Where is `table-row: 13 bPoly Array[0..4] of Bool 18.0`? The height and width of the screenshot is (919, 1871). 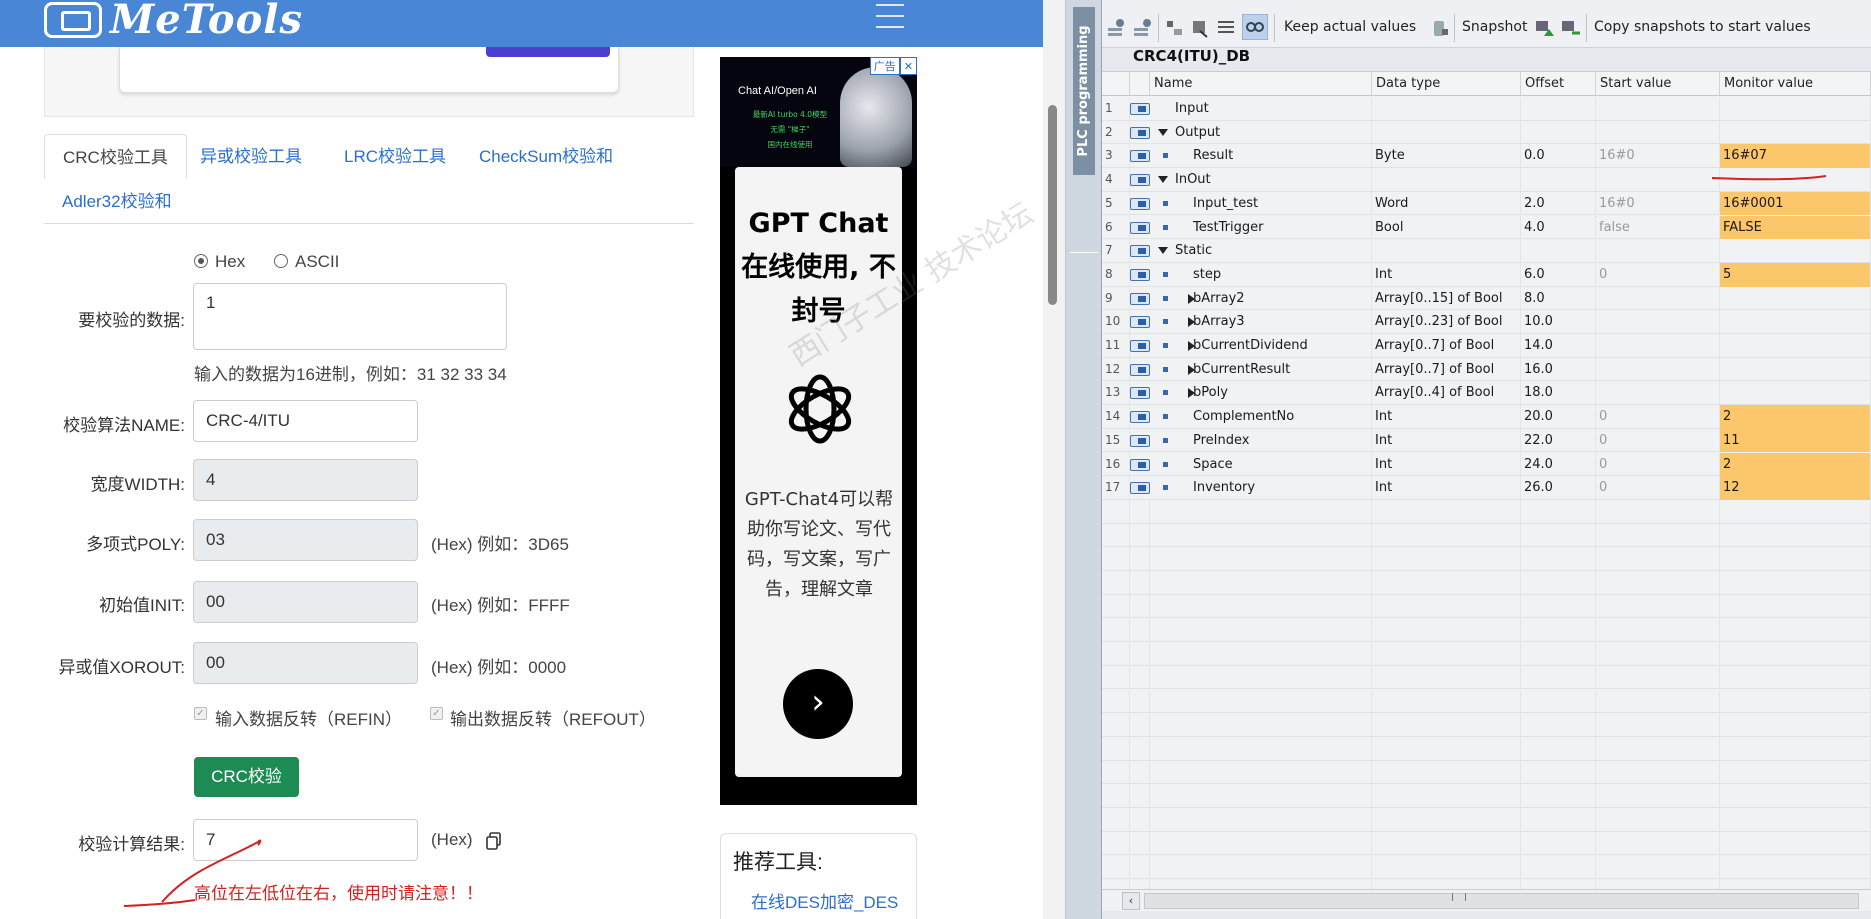 table-row: 13 bPoly Array[0..4] of Bool 18.0 is located at coordinates (1486, 393).